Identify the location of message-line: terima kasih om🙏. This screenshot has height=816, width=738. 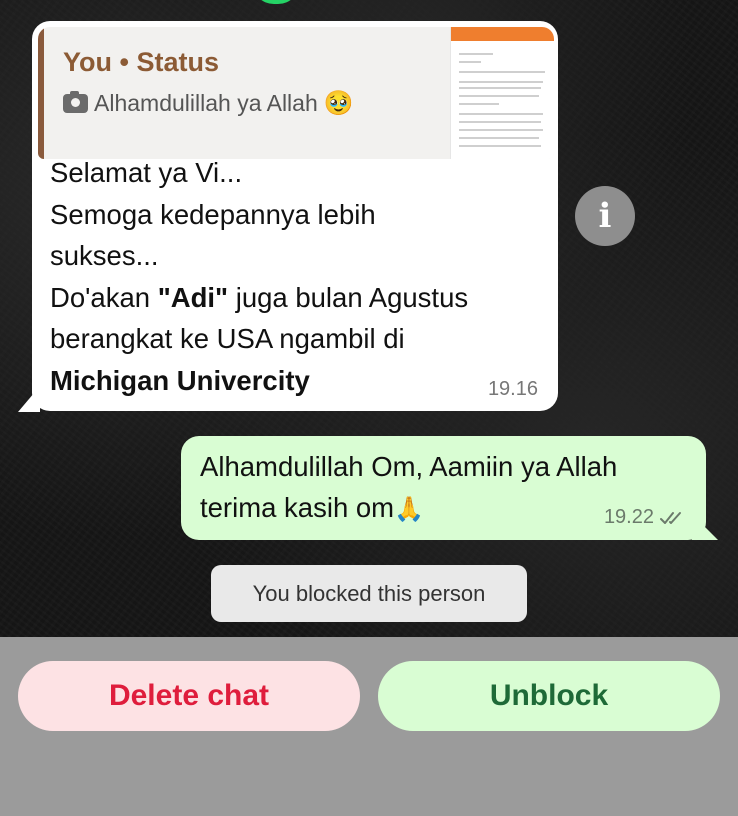
(408, 508).